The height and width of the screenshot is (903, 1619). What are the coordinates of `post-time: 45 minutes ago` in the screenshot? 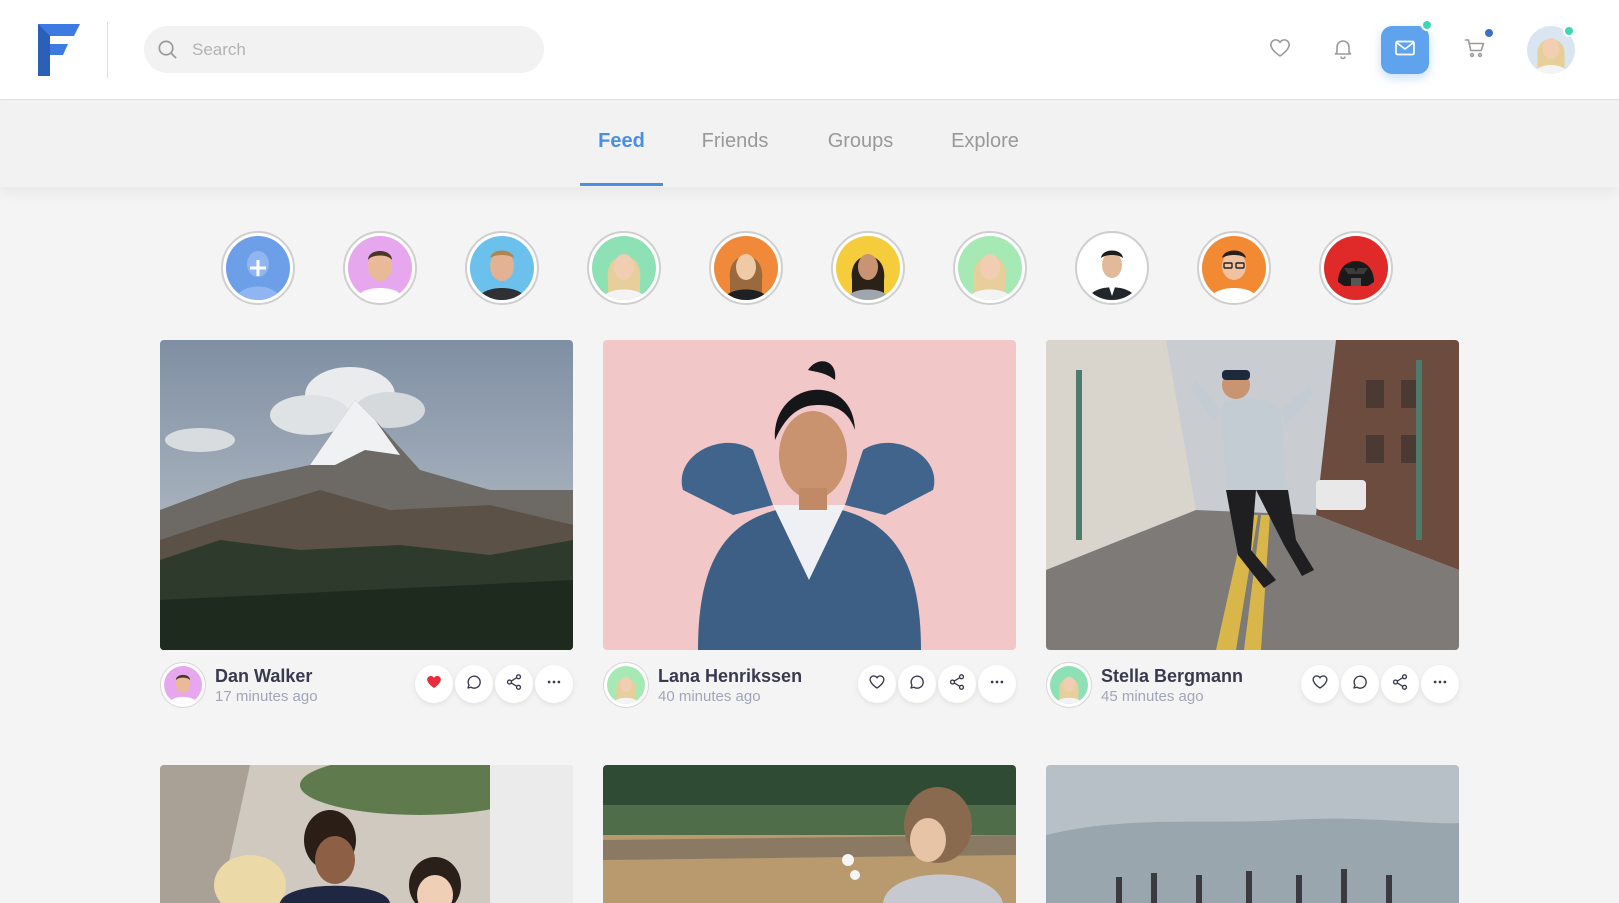 It's located at (1152, 696).